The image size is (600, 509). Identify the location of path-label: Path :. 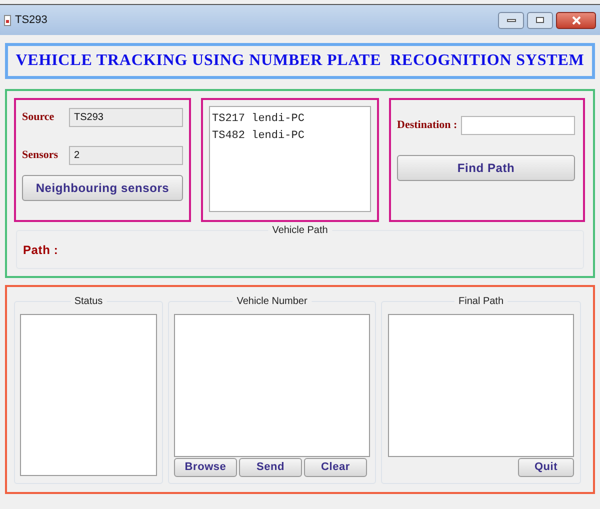
(40, 250).